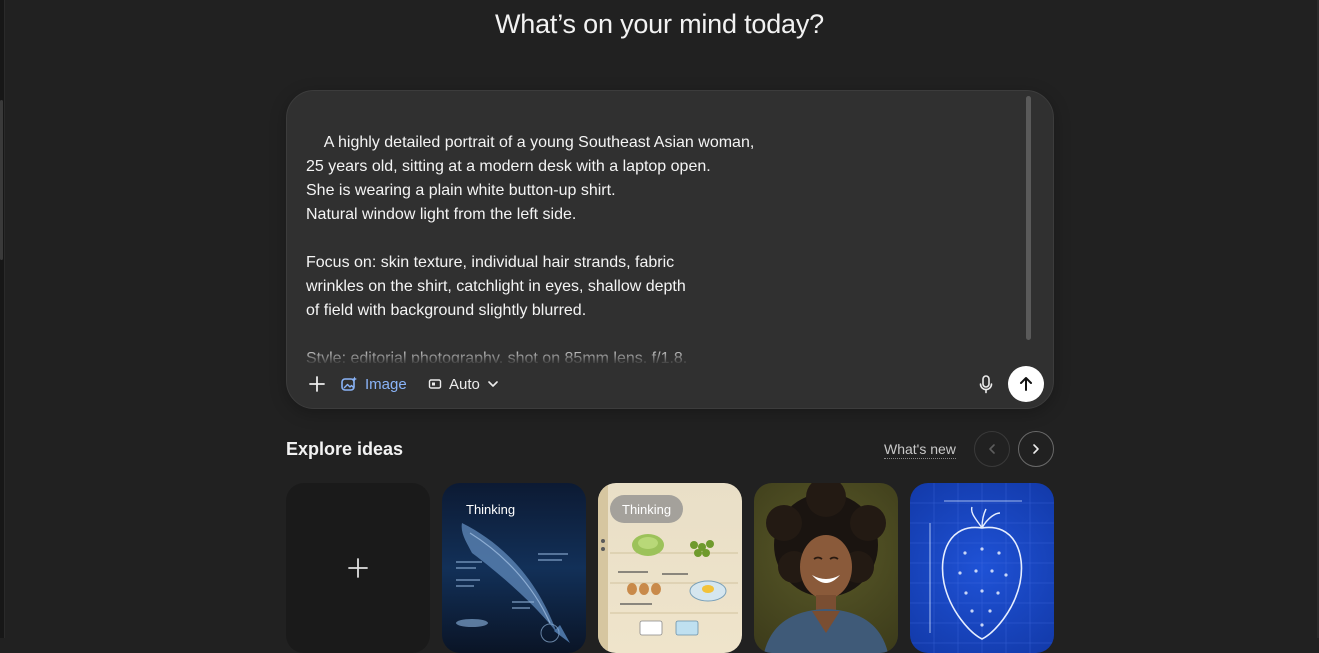  What do you see at coordinates (493, 384) in the screenshot?
I see `chevron-down-icon` at bounding box center [493, 384].